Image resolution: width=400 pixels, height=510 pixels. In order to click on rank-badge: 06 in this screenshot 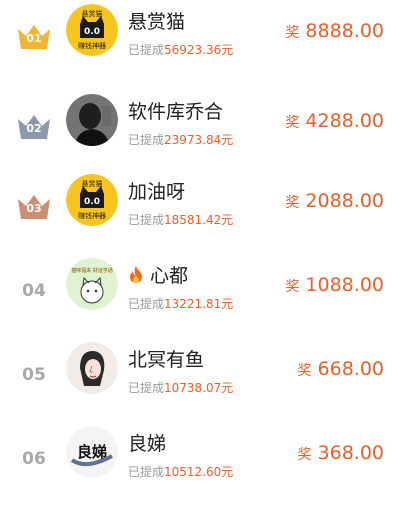, I will do `click(34, 459)`.